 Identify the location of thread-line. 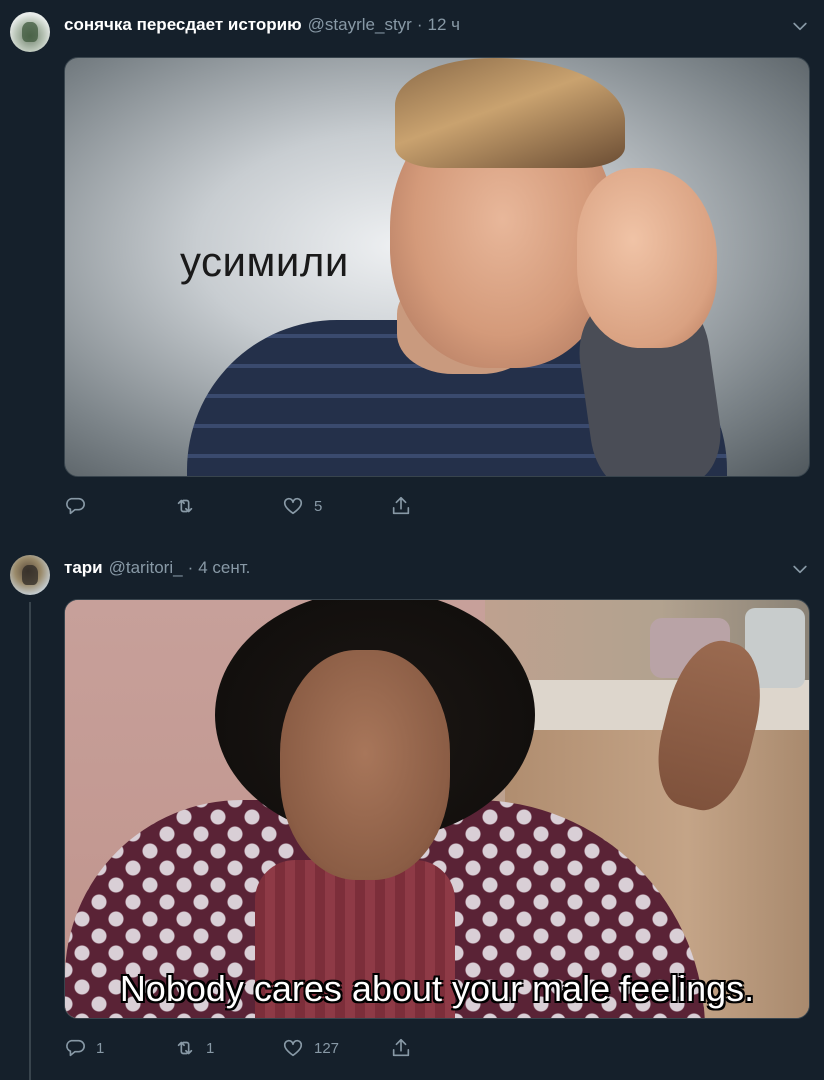
(30, 841).